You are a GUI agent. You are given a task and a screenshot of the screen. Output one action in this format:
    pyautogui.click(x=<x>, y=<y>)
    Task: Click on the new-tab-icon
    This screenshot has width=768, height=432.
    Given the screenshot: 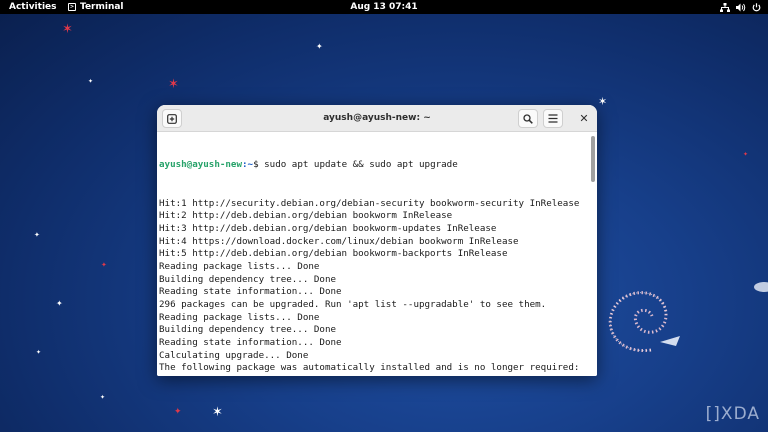 What is the action you would take?
    pyautogui.click(x=172, y=118)
    